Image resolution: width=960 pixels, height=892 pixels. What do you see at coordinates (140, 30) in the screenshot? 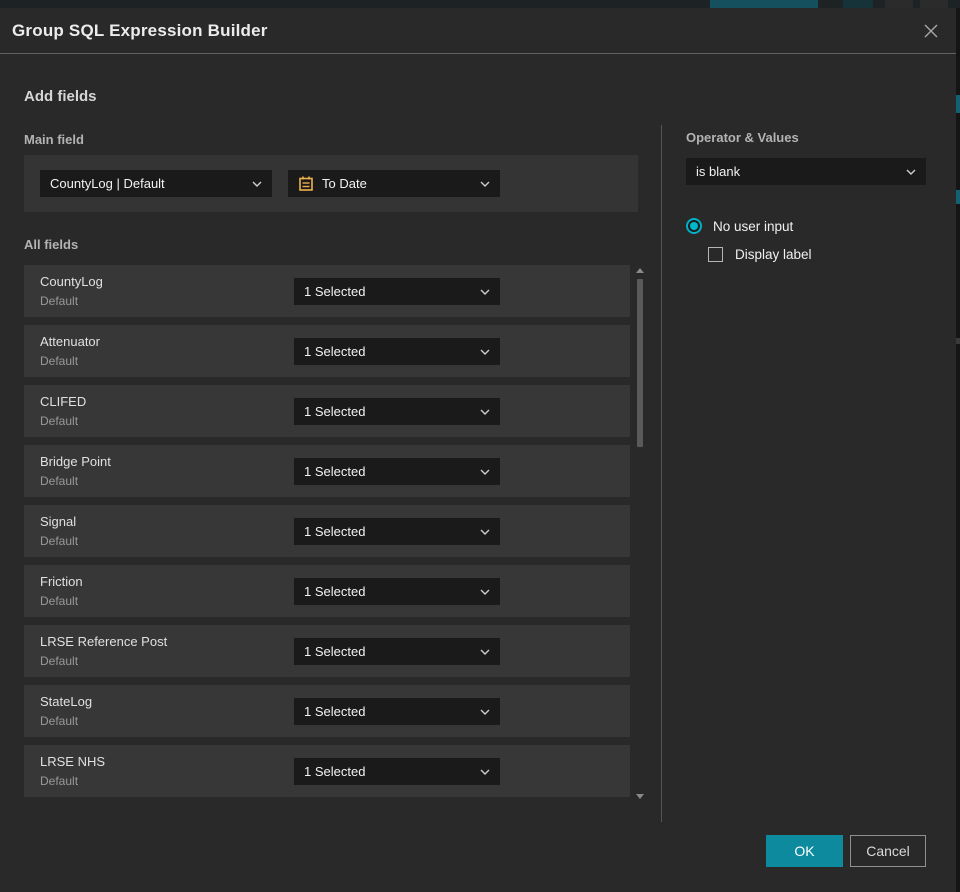
I see `dialog-title: Group SQL Expression Builder` at bounding box center [140, 30].